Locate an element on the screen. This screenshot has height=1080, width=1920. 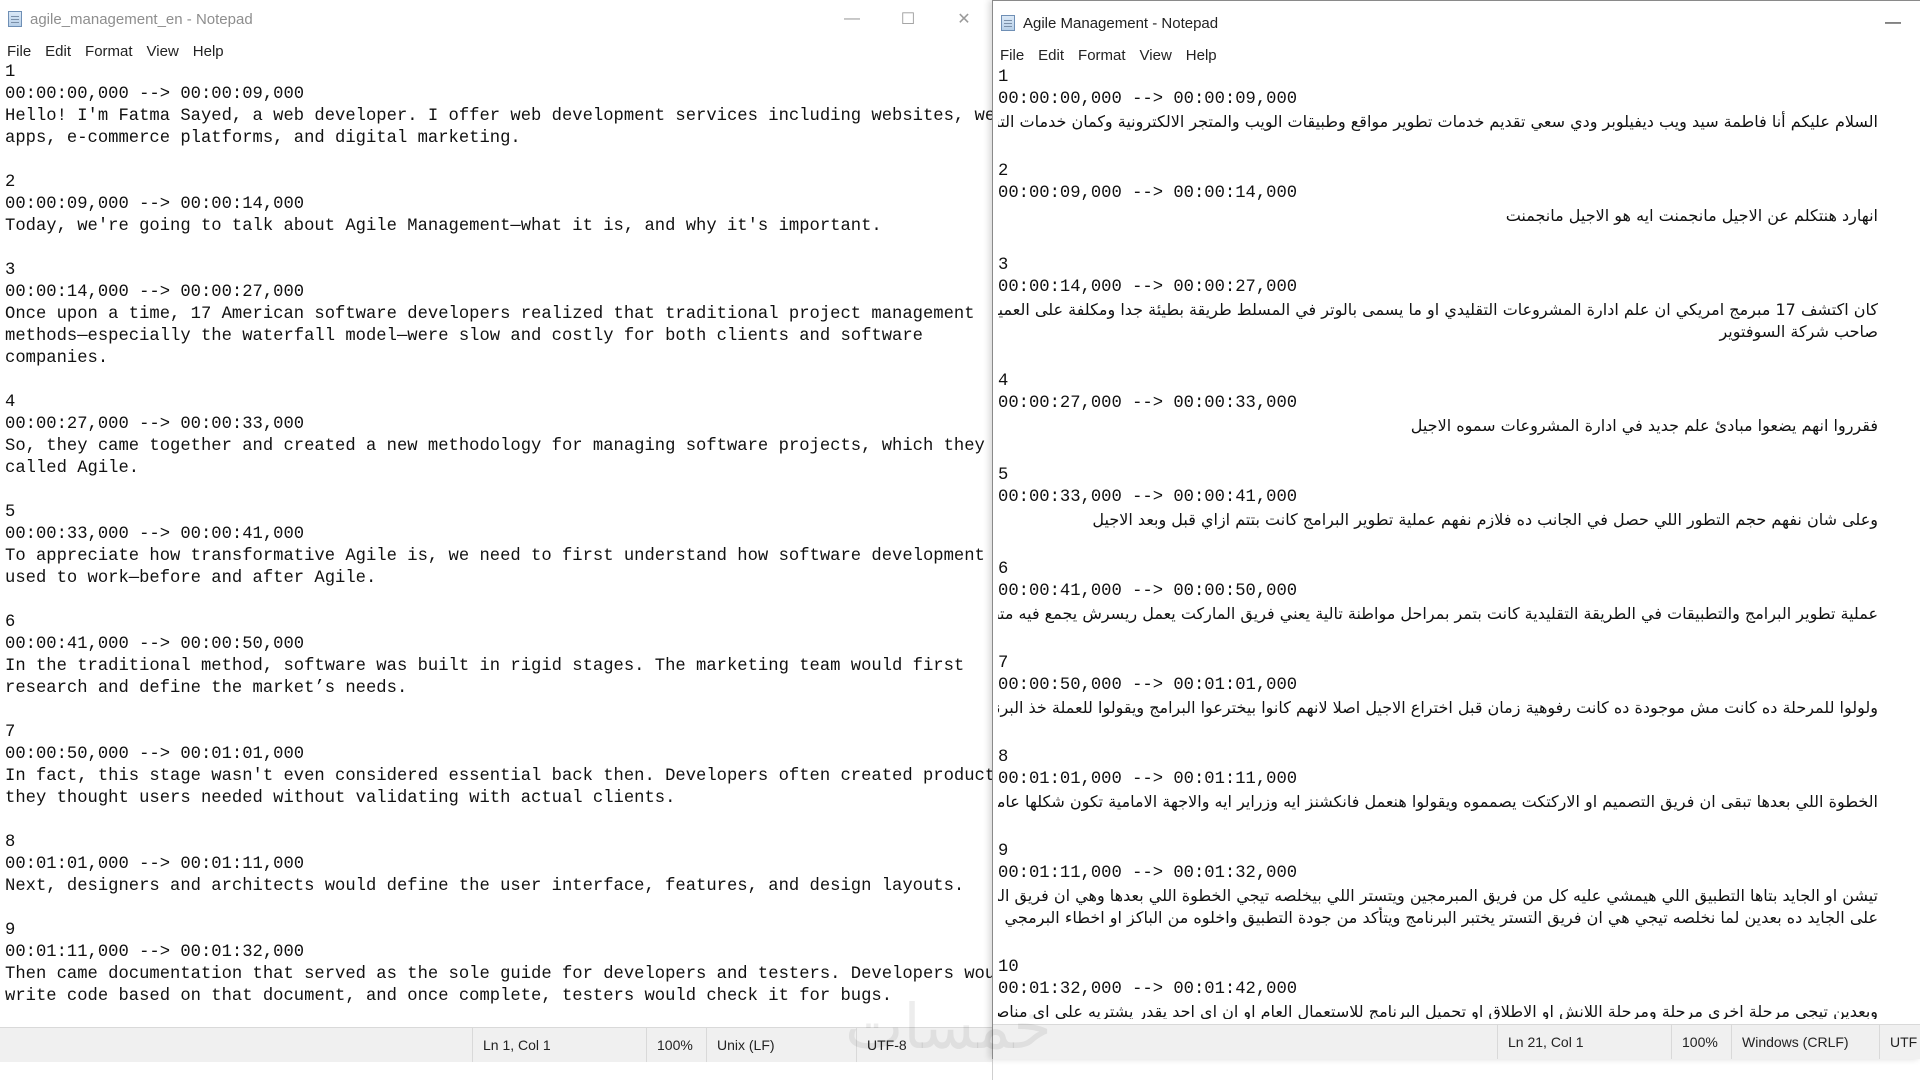
text-line: 7 is located at coordinates (10, 732).